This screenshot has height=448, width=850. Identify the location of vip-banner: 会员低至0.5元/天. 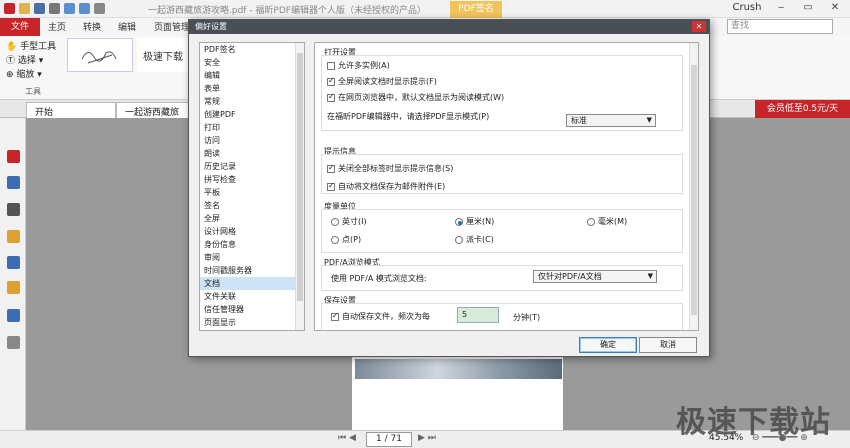
(802, 109).